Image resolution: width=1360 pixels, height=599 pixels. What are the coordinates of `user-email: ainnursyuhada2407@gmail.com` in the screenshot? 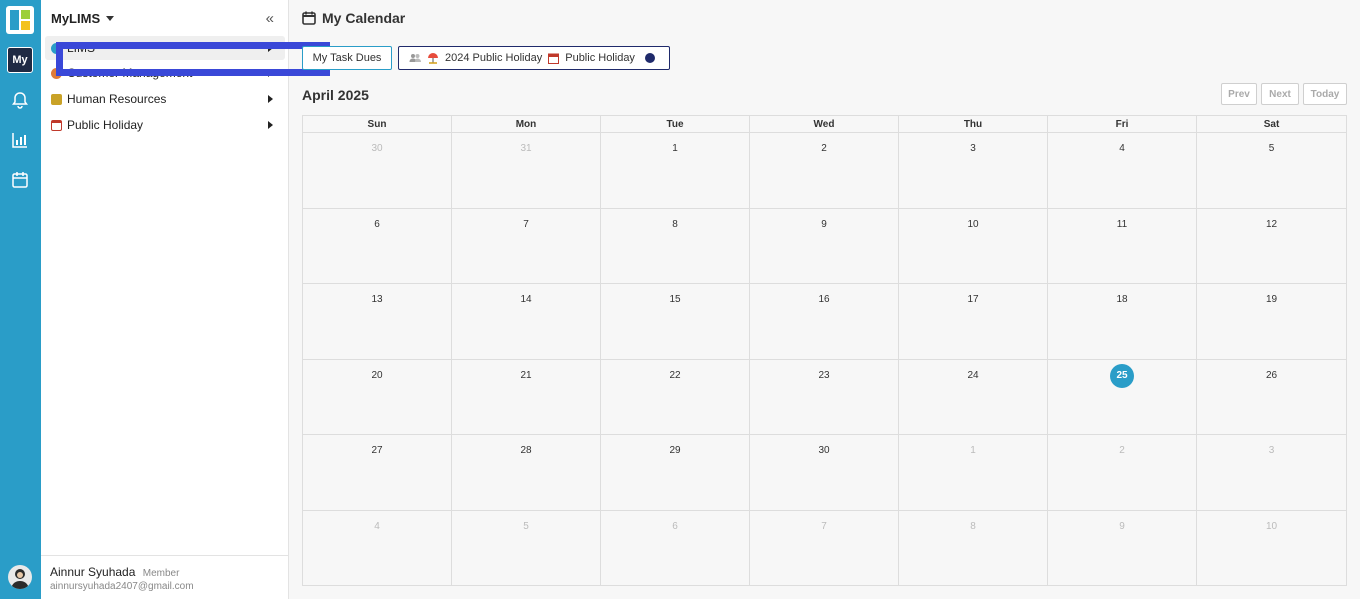 It's located at (122, 586).